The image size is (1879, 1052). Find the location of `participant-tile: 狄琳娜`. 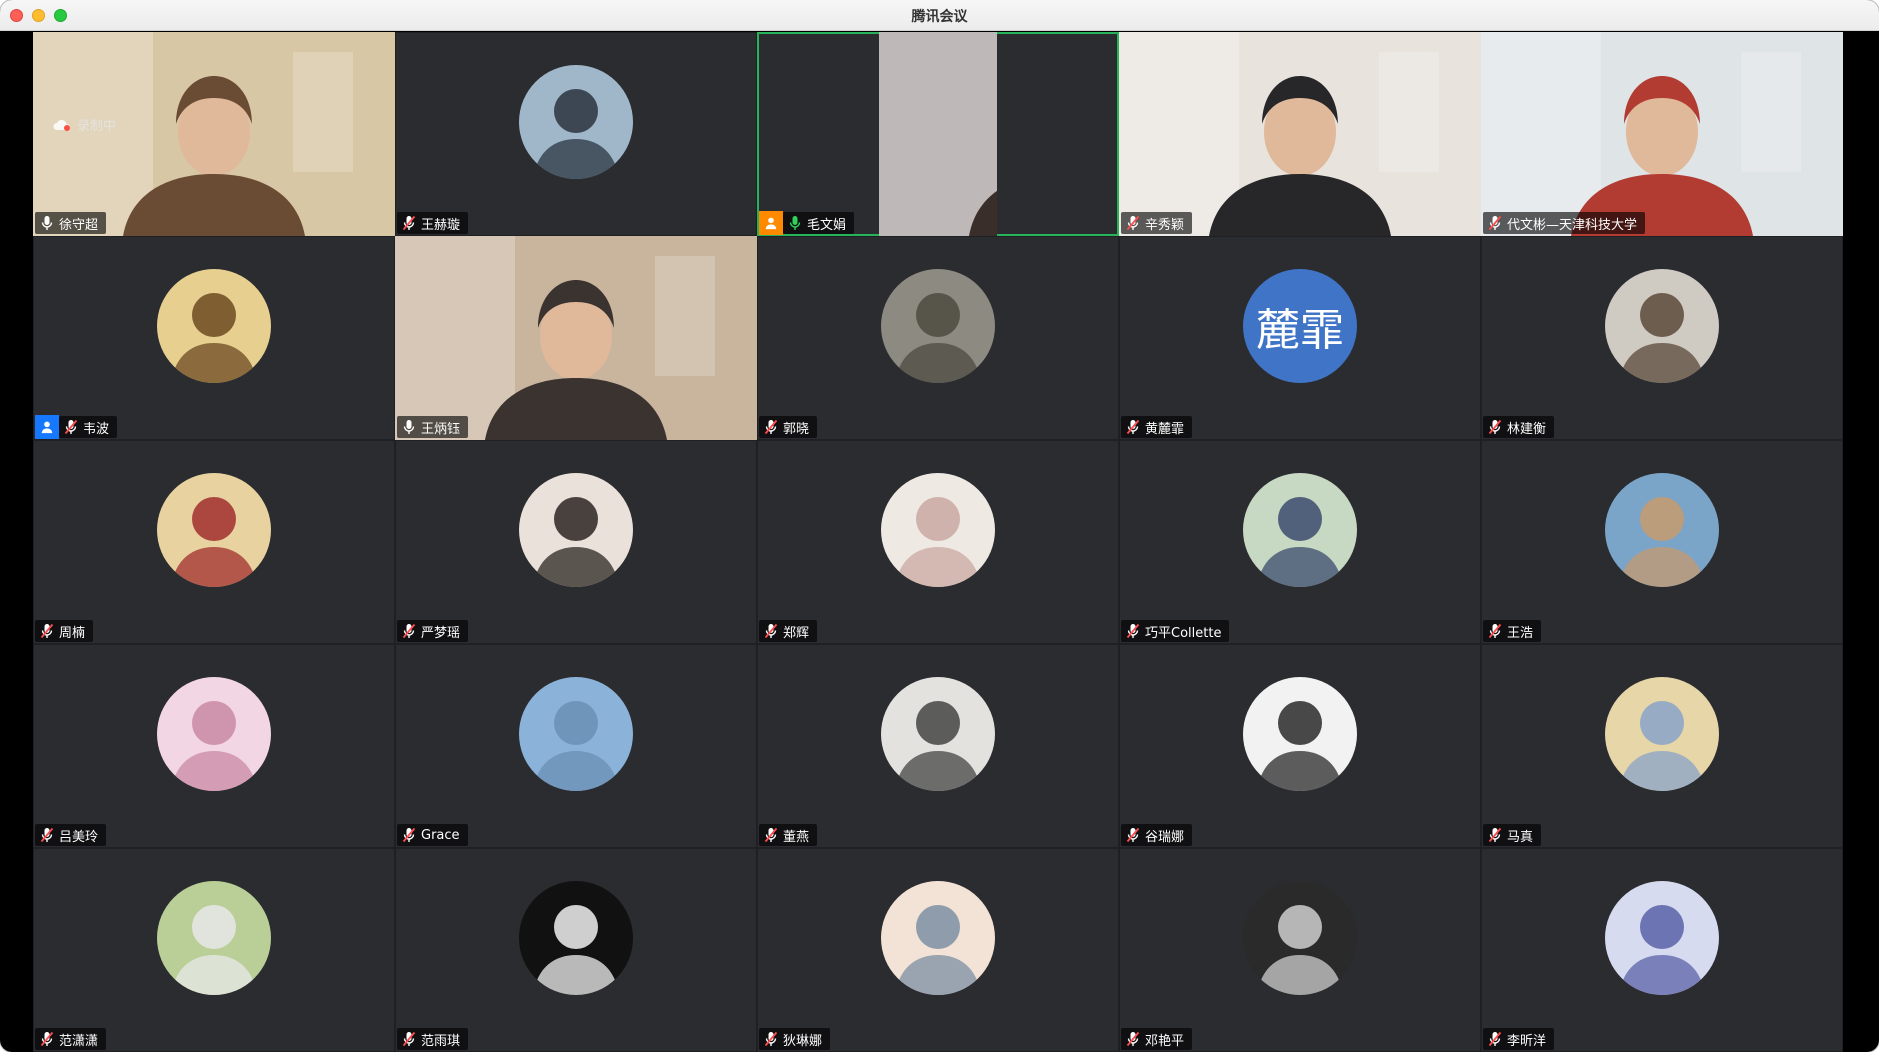

participant-tile: 狄琳娜 is located at coordinates (938, 950).